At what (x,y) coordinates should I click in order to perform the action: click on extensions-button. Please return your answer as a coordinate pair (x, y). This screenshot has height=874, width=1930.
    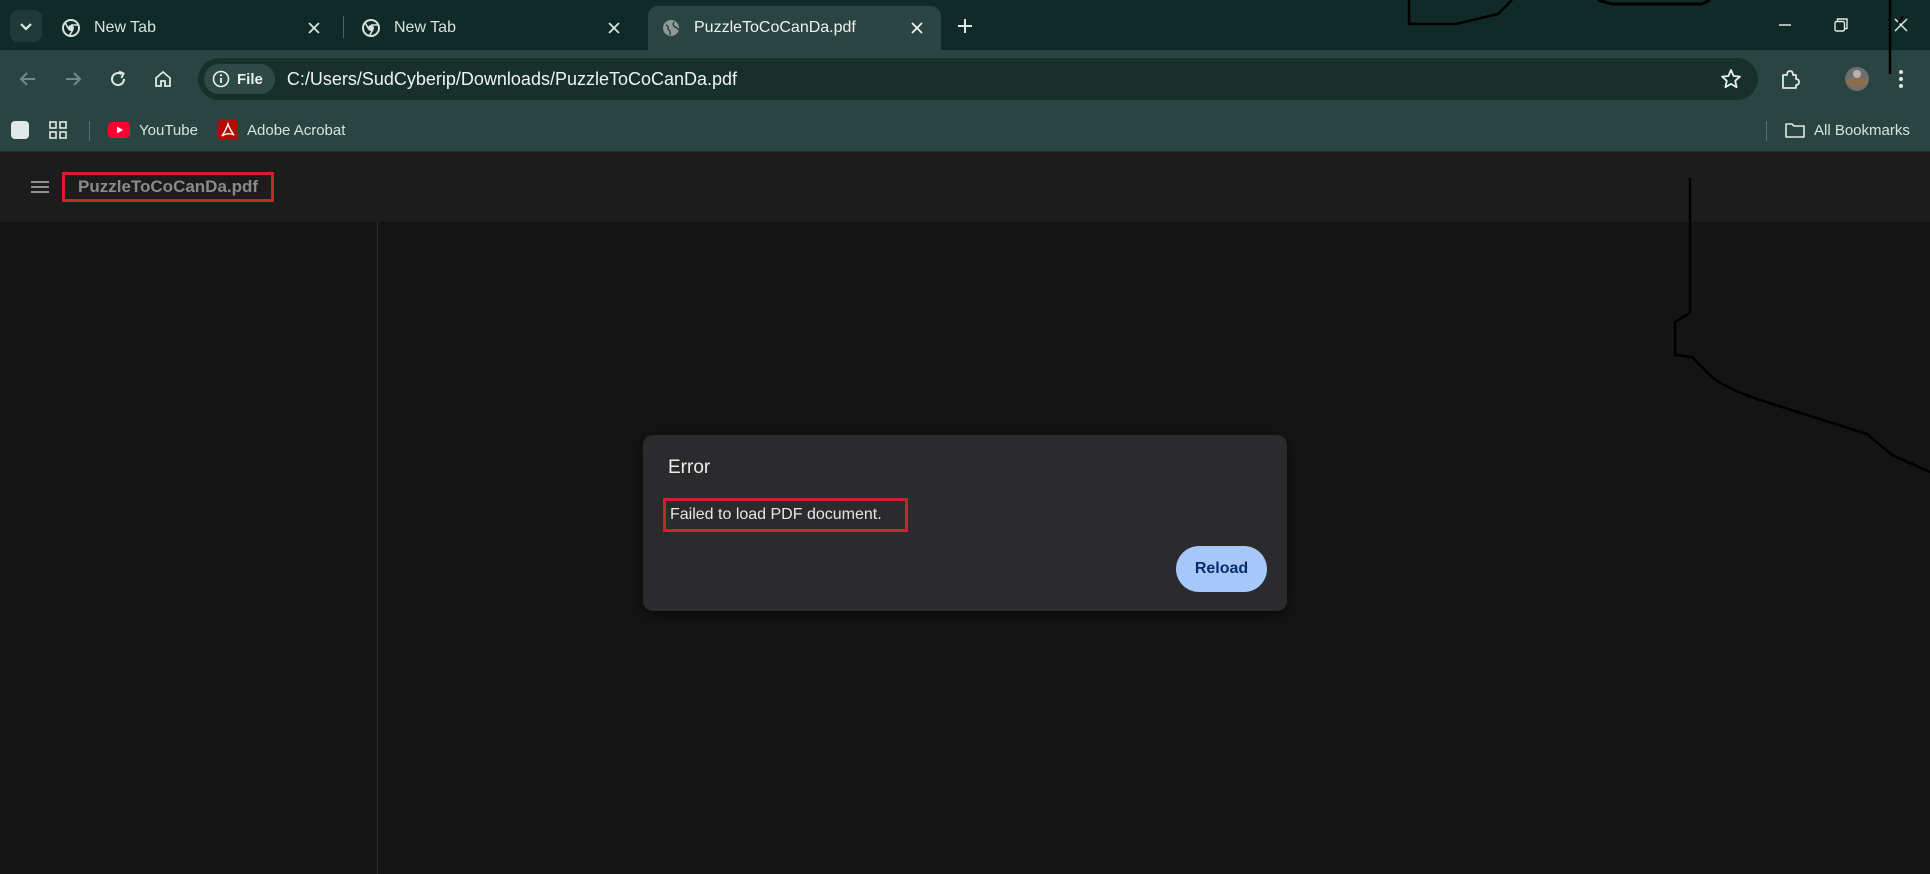
    Looking at the image, I should click on (1790, 79).